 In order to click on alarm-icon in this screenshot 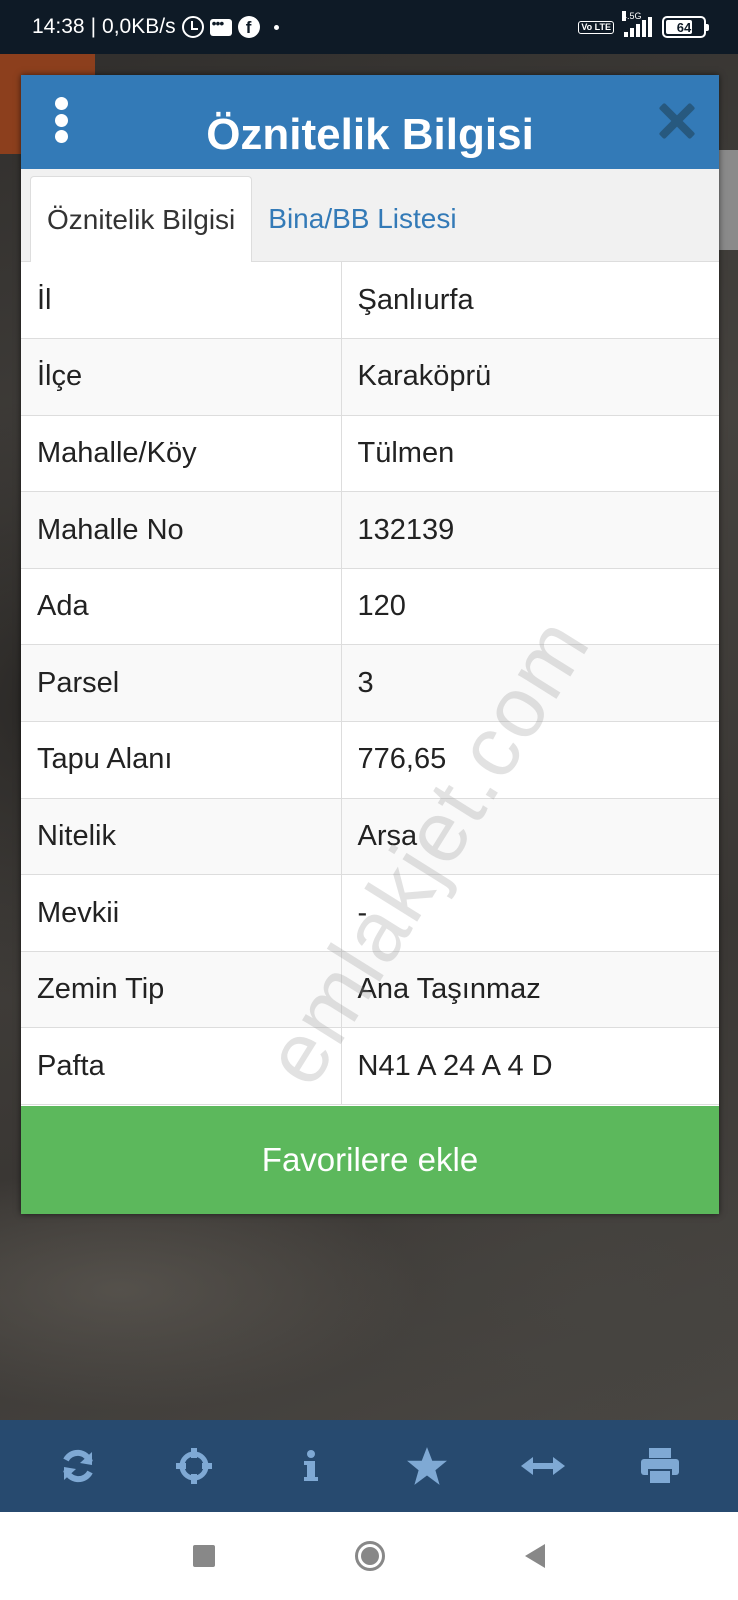, I will do `click(192, 27)`.